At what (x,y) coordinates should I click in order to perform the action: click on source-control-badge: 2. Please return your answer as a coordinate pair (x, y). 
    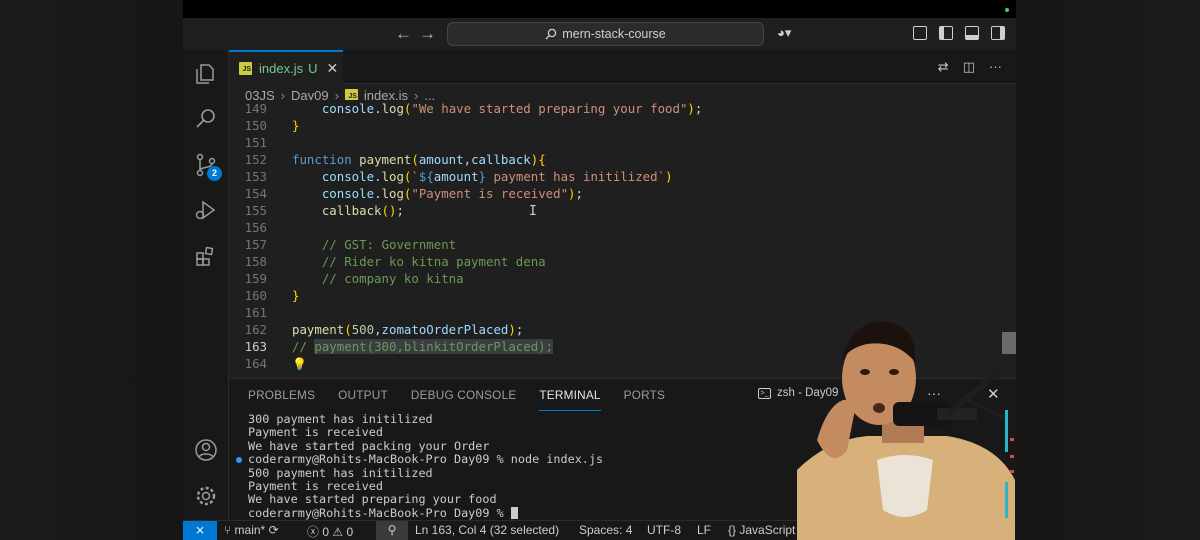
    Looking at the image, I should click on (214, 173).